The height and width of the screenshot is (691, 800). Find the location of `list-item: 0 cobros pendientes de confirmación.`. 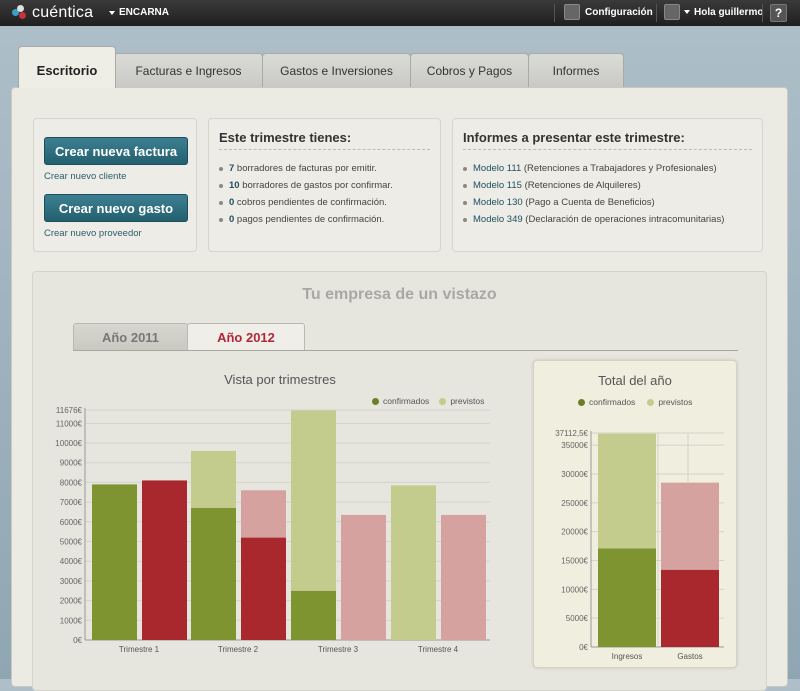

list-item: 0 cobros pendientes de confirmación. is located at coordinates (306, 205).